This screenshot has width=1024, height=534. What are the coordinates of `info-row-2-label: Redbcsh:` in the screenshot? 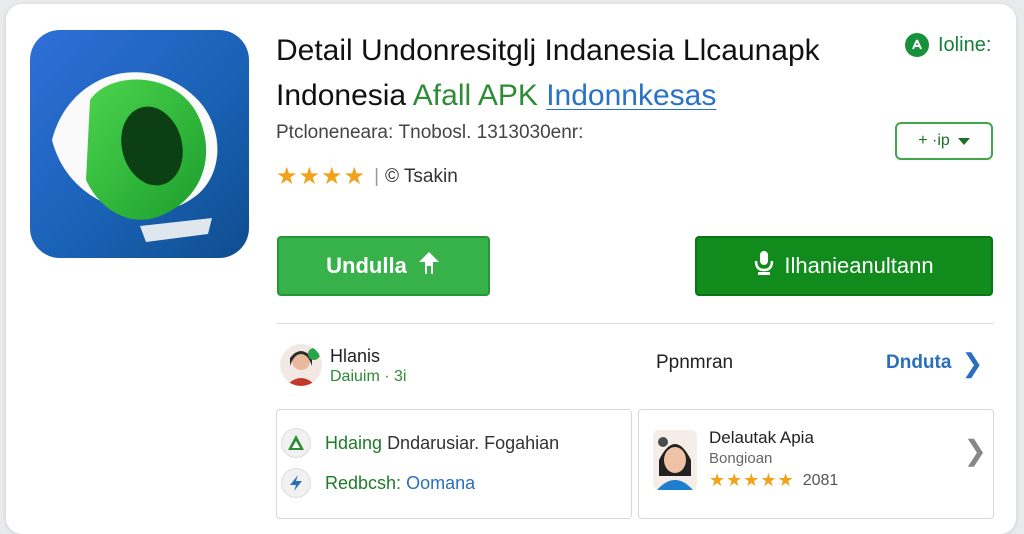 It's located at (363, 482).